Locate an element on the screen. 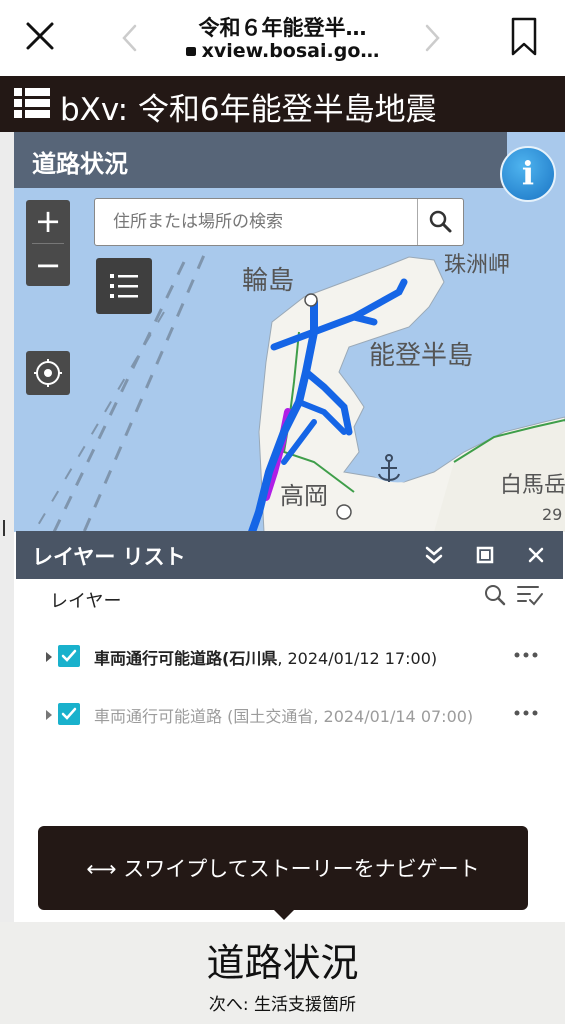  list-icon is located at coordinates (124, 286).